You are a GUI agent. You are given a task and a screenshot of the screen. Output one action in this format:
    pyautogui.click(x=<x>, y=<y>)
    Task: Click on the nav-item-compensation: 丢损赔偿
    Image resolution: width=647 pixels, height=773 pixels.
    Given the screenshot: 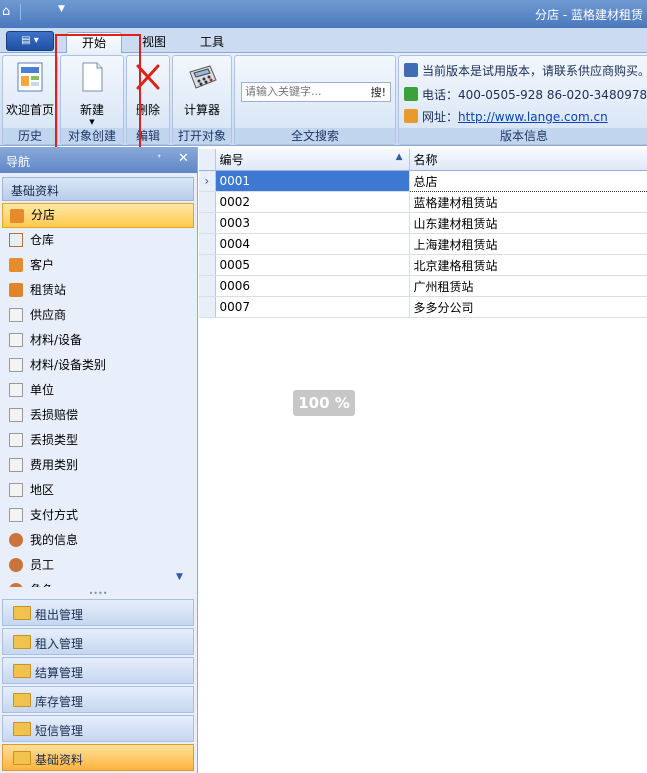 What is the action you would take?
    pyautogui.click(x=98, y=415)
    